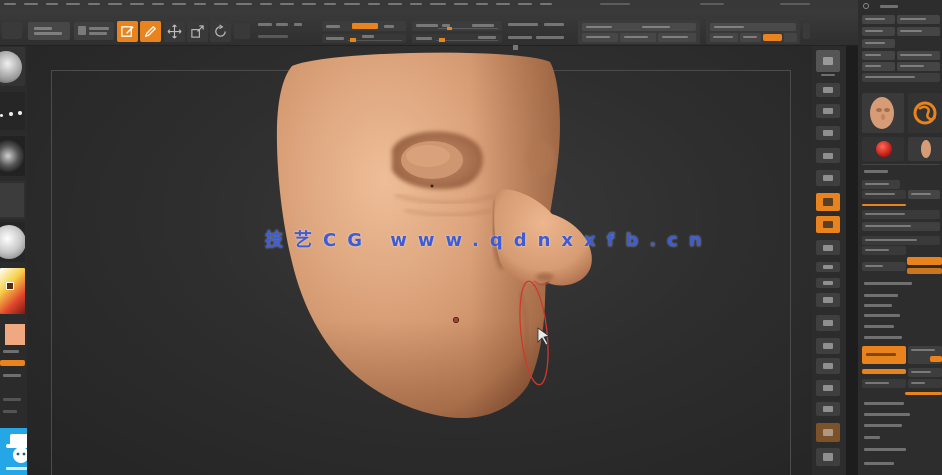  I want to click on solo-button, so click(828, 457).